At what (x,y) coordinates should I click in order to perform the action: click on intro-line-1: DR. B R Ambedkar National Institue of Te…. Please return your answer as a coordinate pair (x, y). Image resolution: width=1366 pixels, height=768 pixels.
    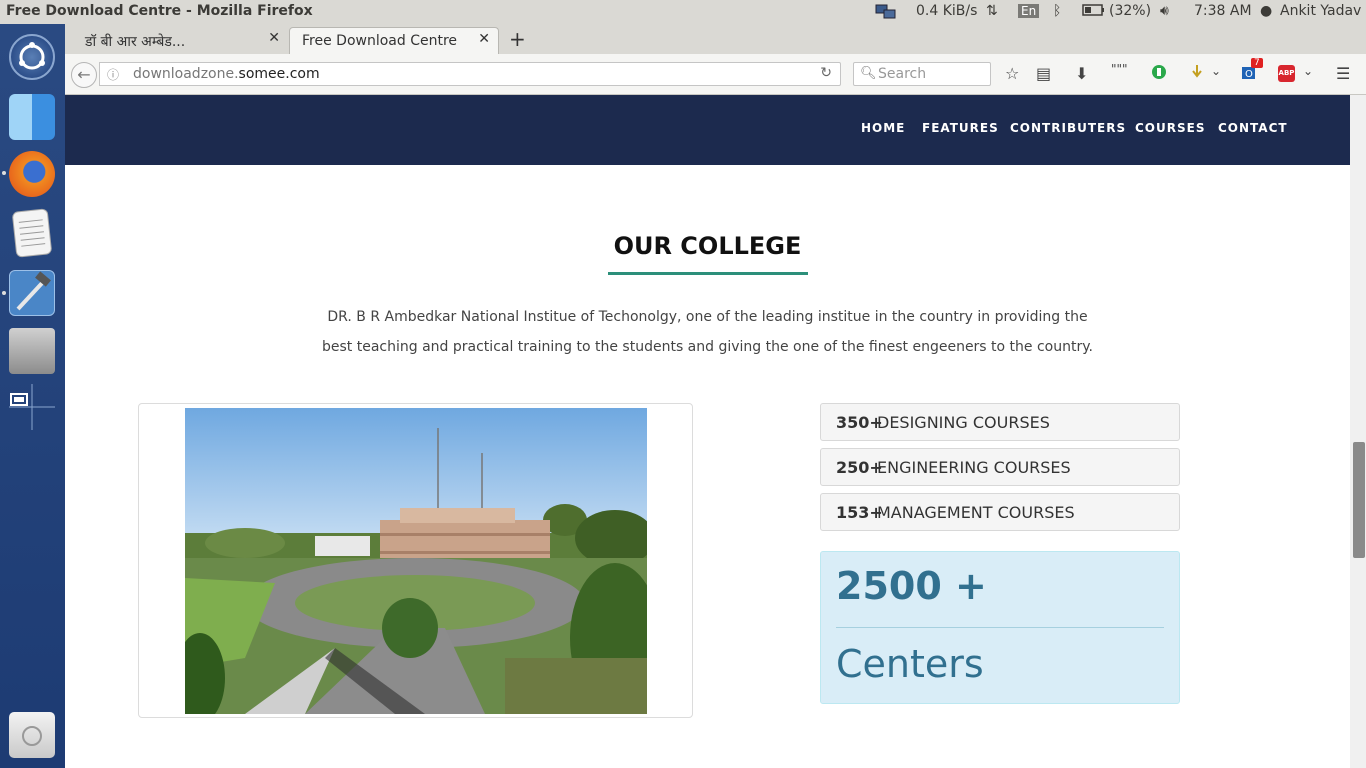
    Looking at the image, I should click on (707, 317).